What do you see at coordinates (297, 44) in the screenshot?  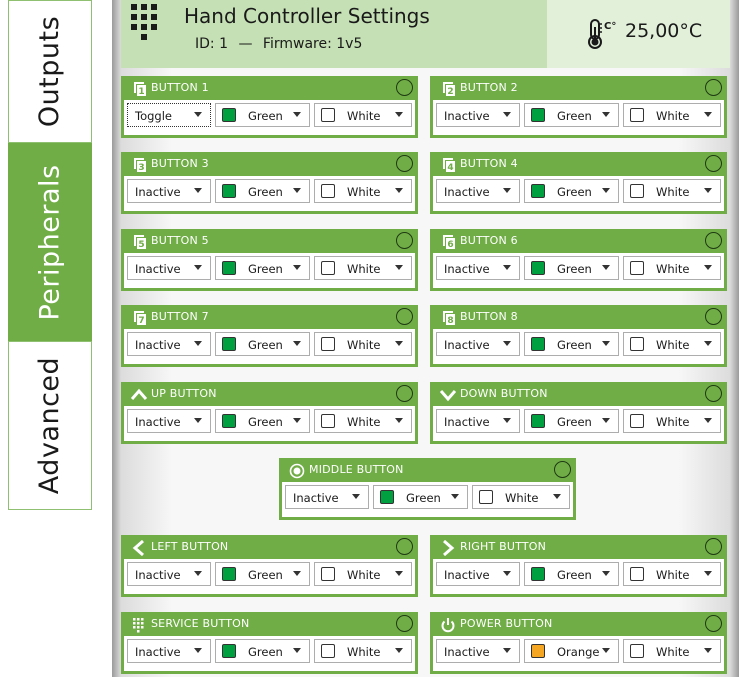 I see `firmware-label: Firmware:` at bounding box center [297, 44].